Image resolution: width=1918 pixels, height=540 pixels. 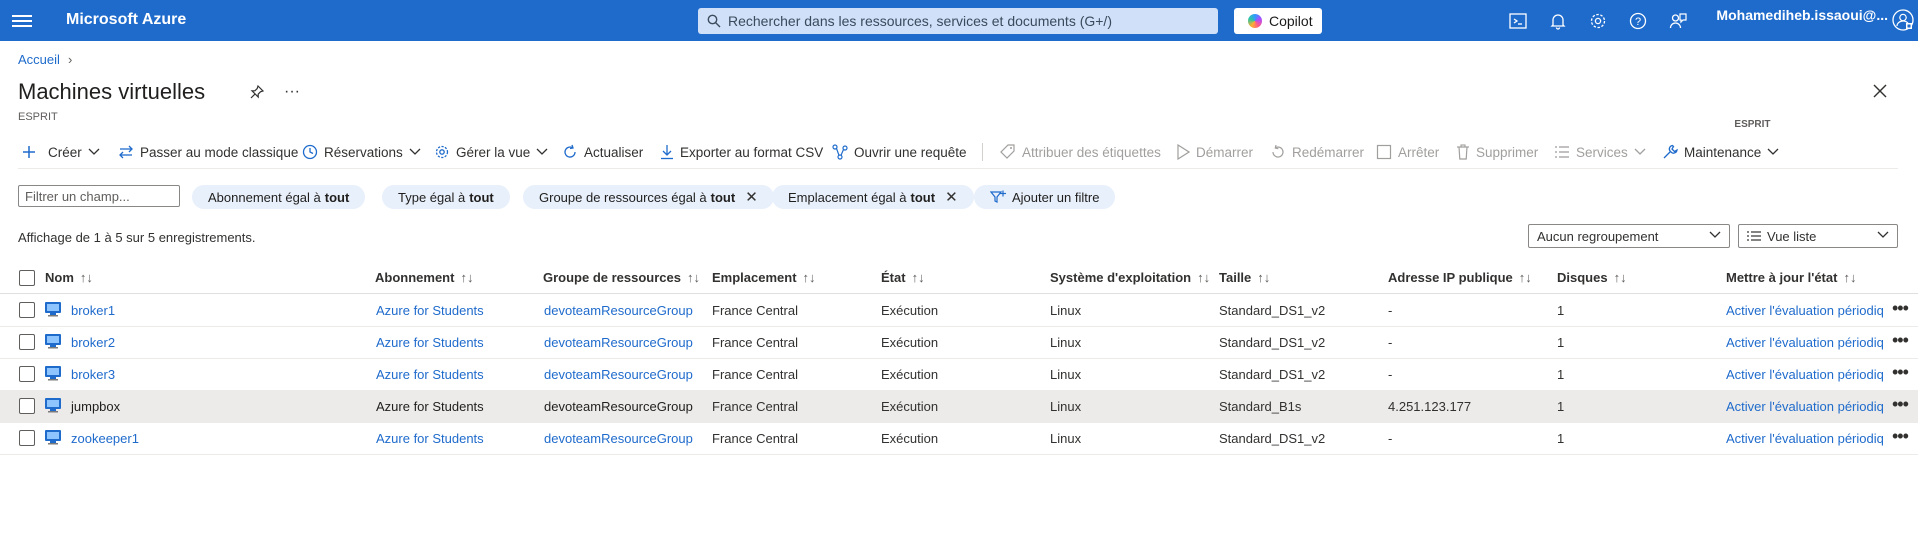 What do you see at coordinates (257, 92) in the screenshot?
I see `pin-icon` at bounding box center [257, 92].